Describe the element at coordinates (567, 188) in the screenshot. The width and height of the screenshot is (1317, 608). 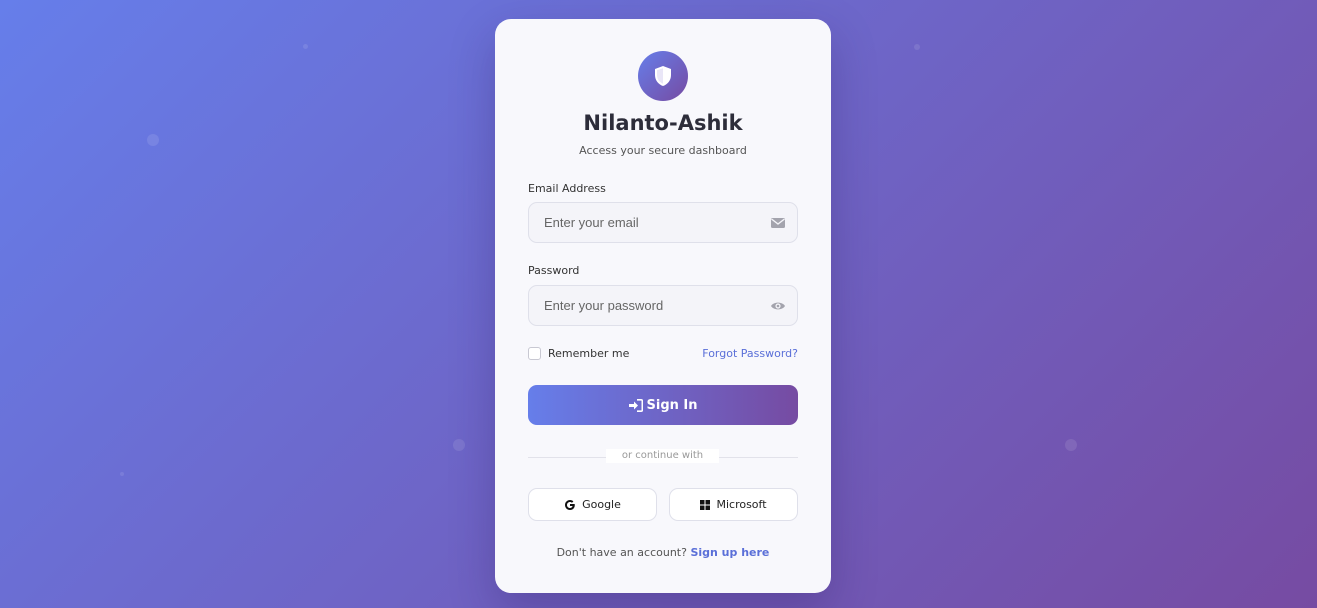
I see `email-label: Email Address` at that location.